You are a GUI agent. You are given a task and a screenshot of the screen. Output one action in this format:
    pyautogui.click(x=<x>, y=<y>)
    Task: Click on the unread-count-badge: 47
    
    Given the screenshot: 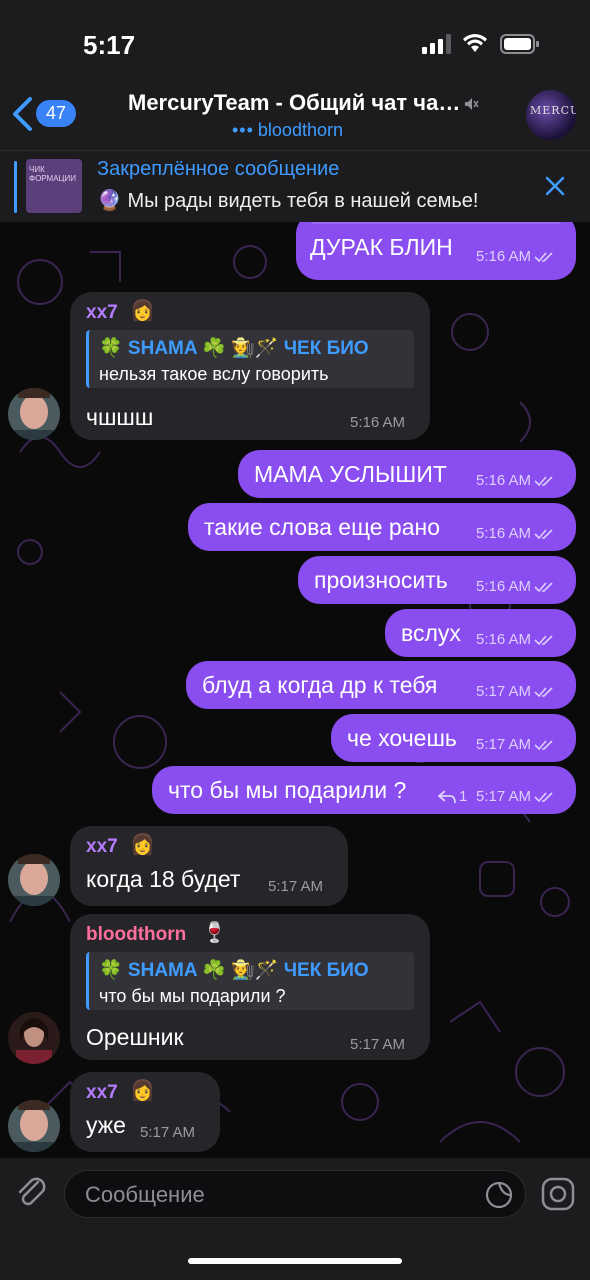 What is the action you would take?
    pyautogui.click(x=56, y=113)
    